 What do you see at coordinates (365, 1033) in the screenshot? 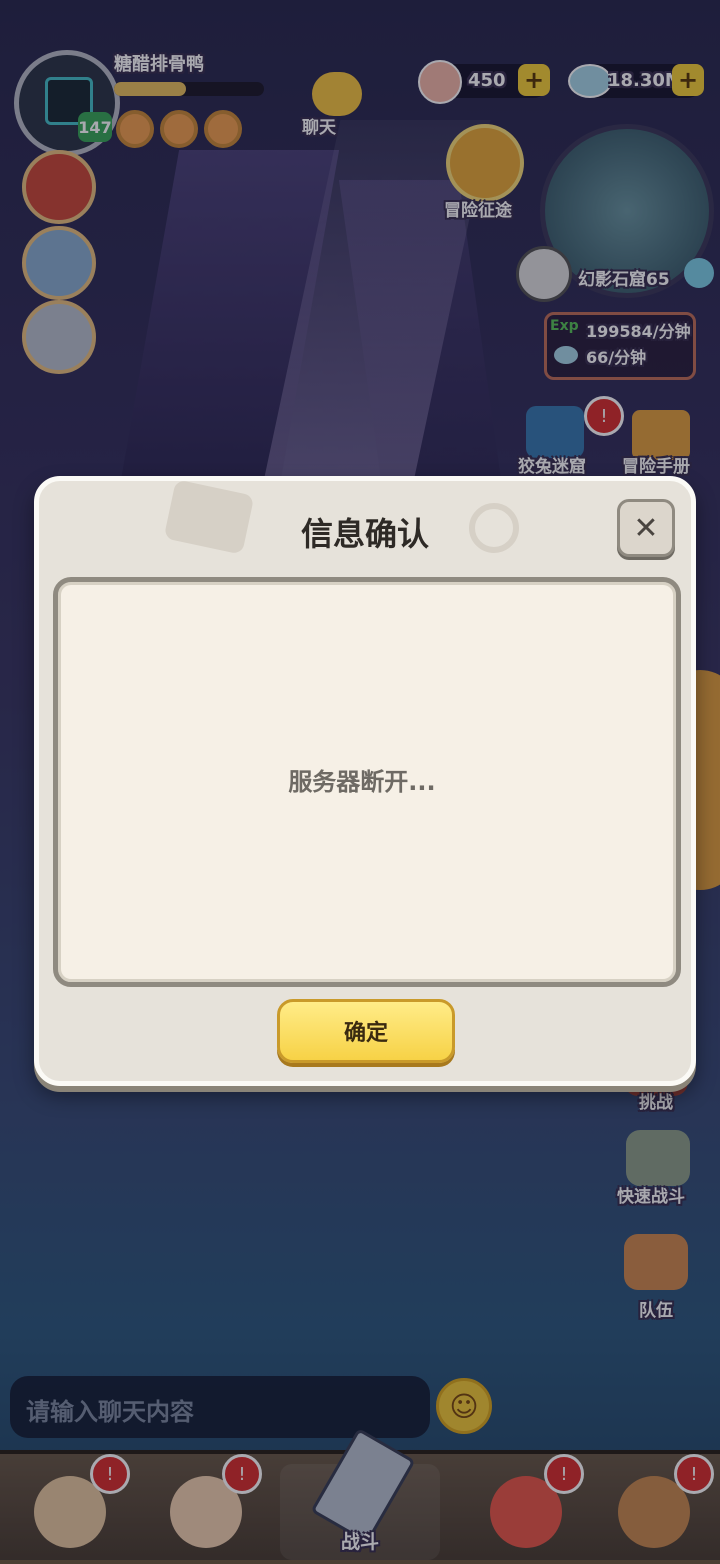
I see `confirm-button-label: 确定` at bounding box center [365, 1033].